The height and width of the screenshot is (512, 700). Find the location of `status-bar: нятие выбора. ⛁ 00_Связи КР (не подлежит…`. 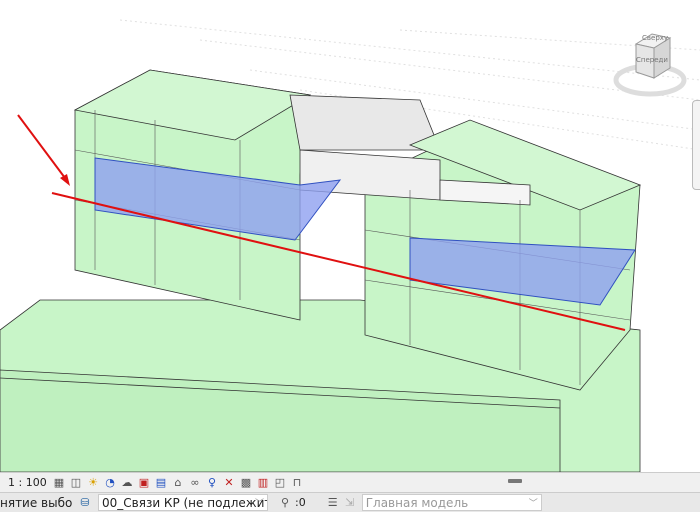

status-bar: нятие выбора. ⛁ 00_Связи КР (не подлежит… is located at coordinates (350, 502).